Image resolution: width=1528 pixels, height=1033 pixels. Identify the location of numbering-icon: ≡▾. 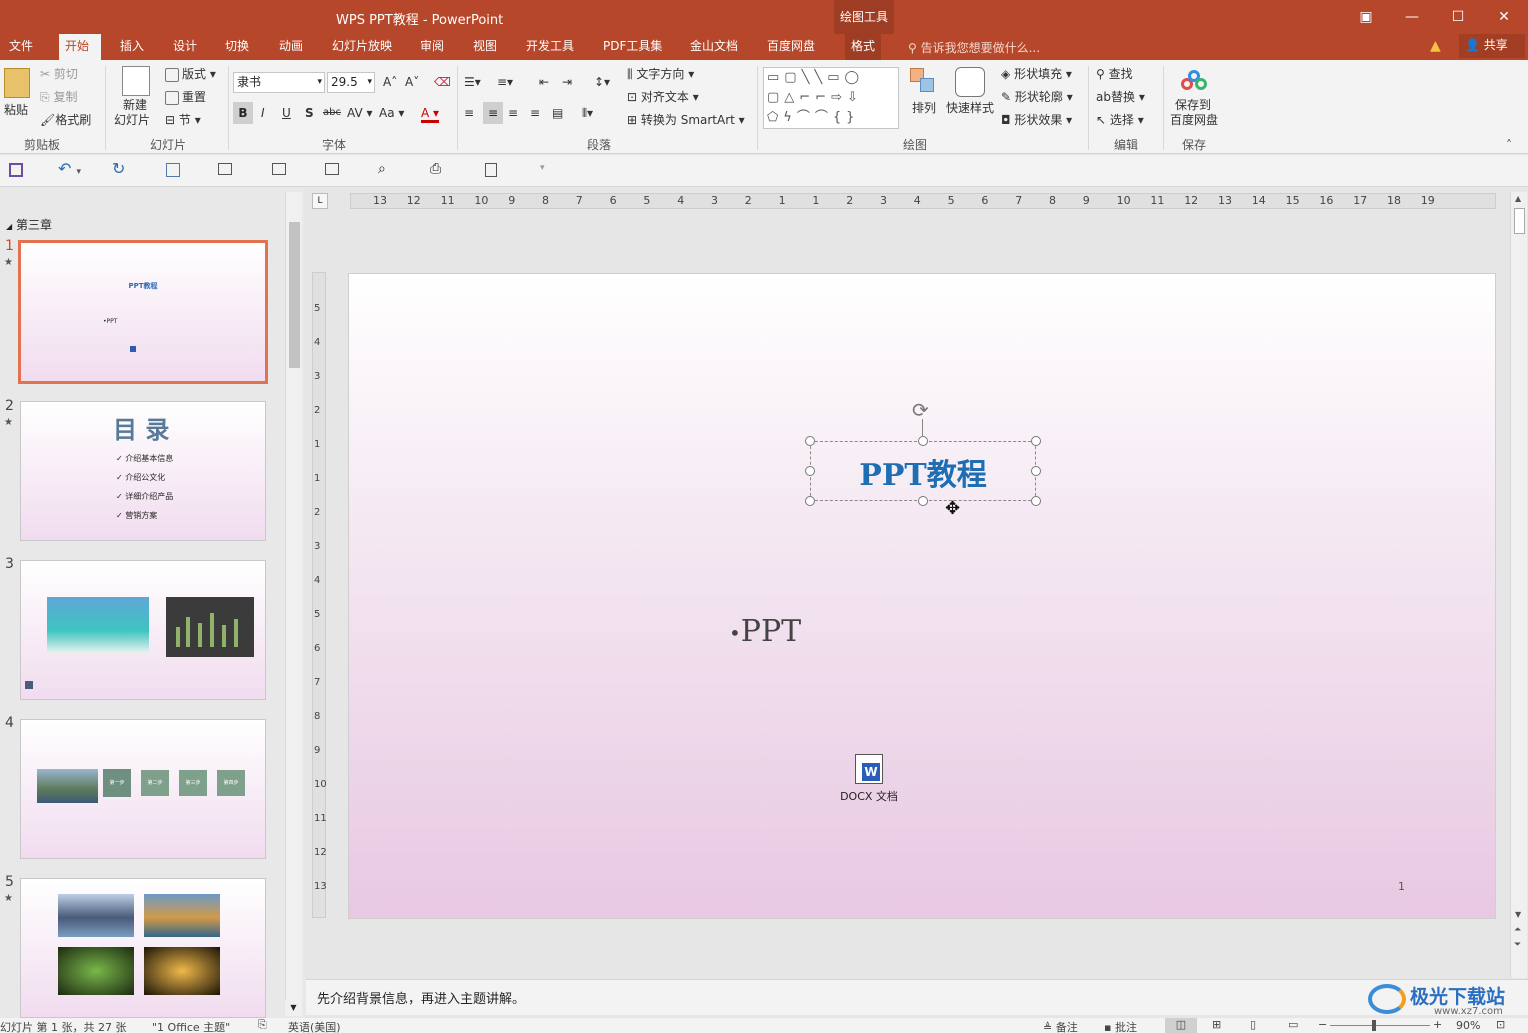
(505, 82).